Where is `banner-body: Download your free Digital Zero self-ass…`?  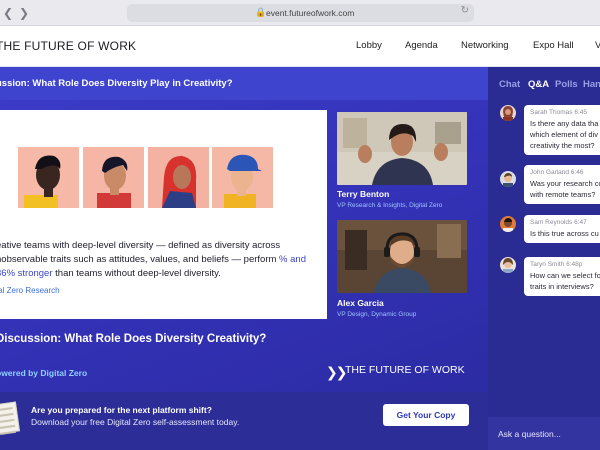
banner-body: Download your free Digital Zero self-ass… is located at coordinates (135, 422).